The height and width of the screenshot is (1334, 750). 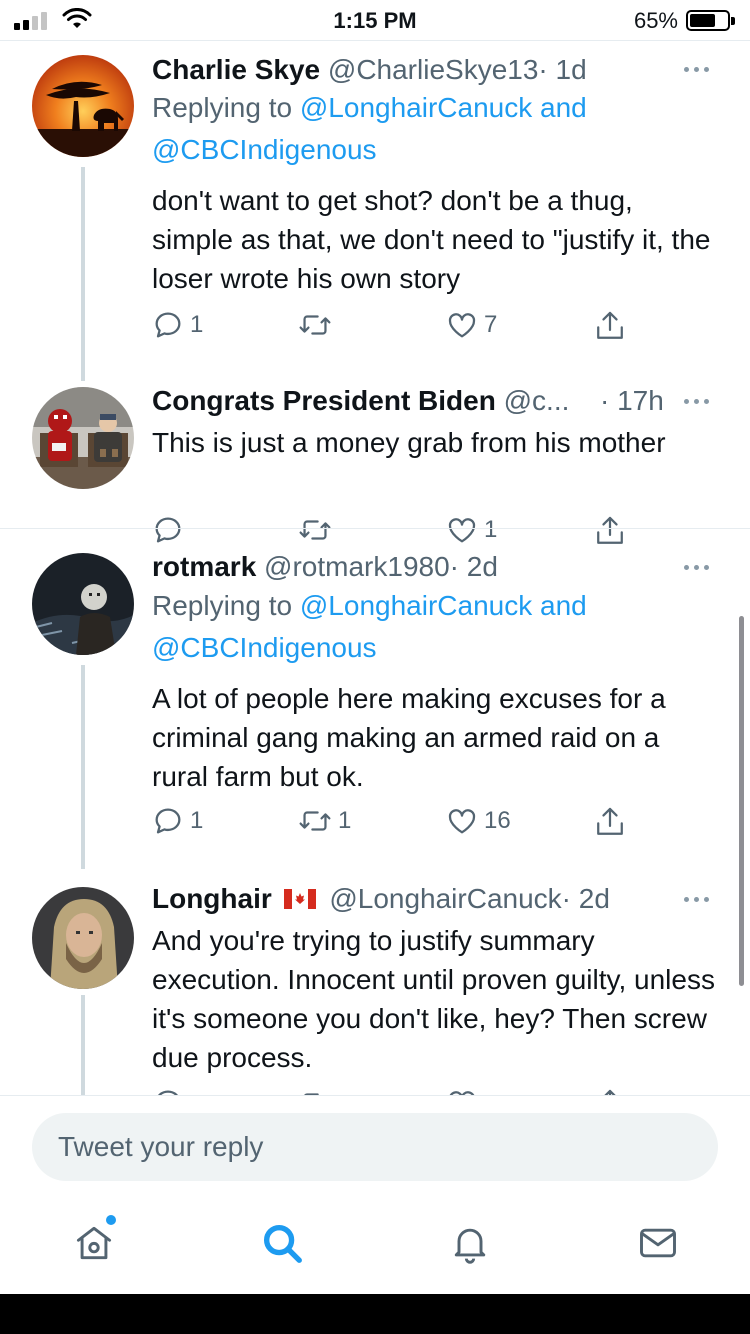 What do you see at coordinates (433, 69) in the screenshot?
I see `author-handle: @CharlieSkye13` at bounding box center [433, 69].